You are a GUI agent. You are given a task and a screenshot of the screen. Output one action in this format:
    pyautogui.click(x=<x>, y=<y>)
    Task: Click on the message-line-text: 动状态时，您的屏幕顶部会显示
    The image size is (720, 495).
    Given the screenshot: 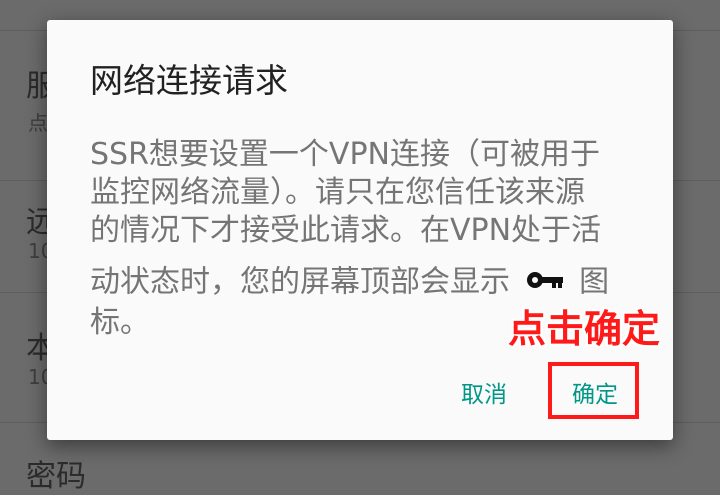 What is the action you would take?
    pyautogui.click(x=300, y=282)
    